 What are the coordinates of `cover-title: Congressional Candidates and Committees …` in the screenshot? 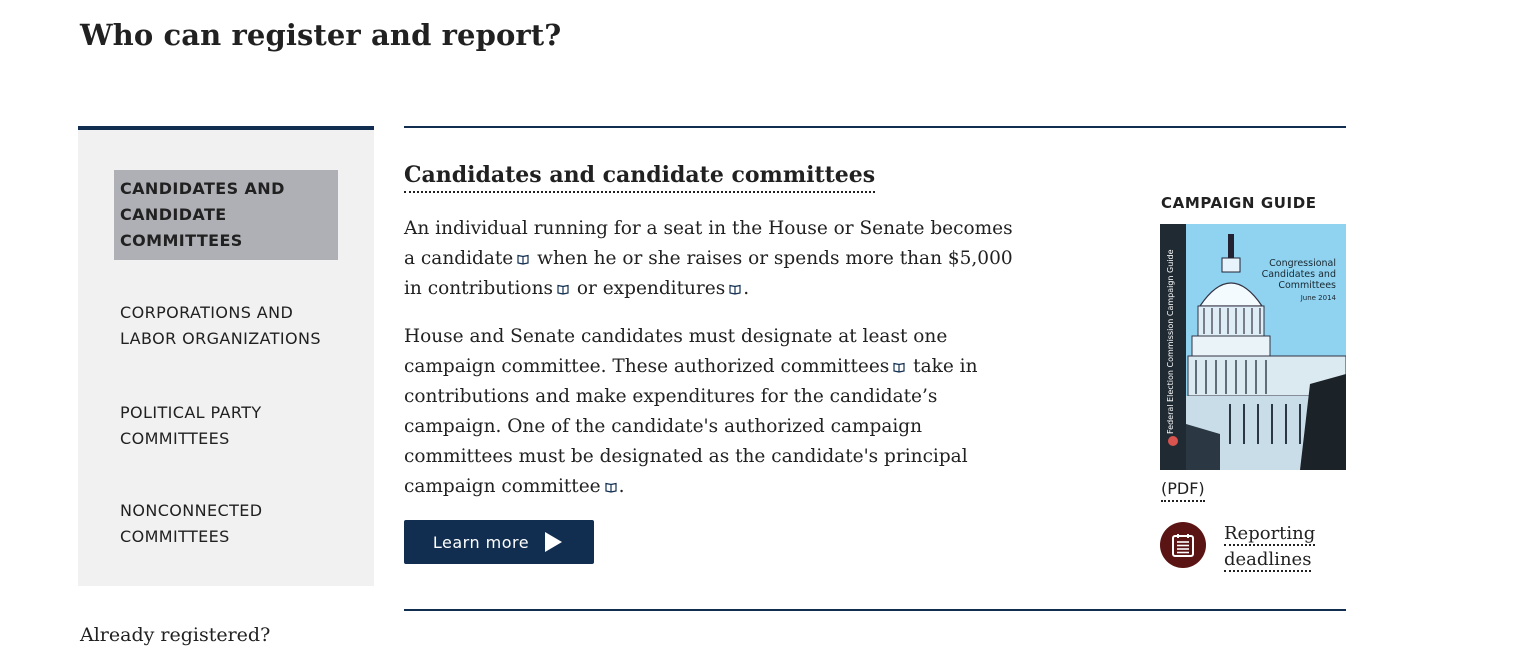 It's located at (1281, 281).